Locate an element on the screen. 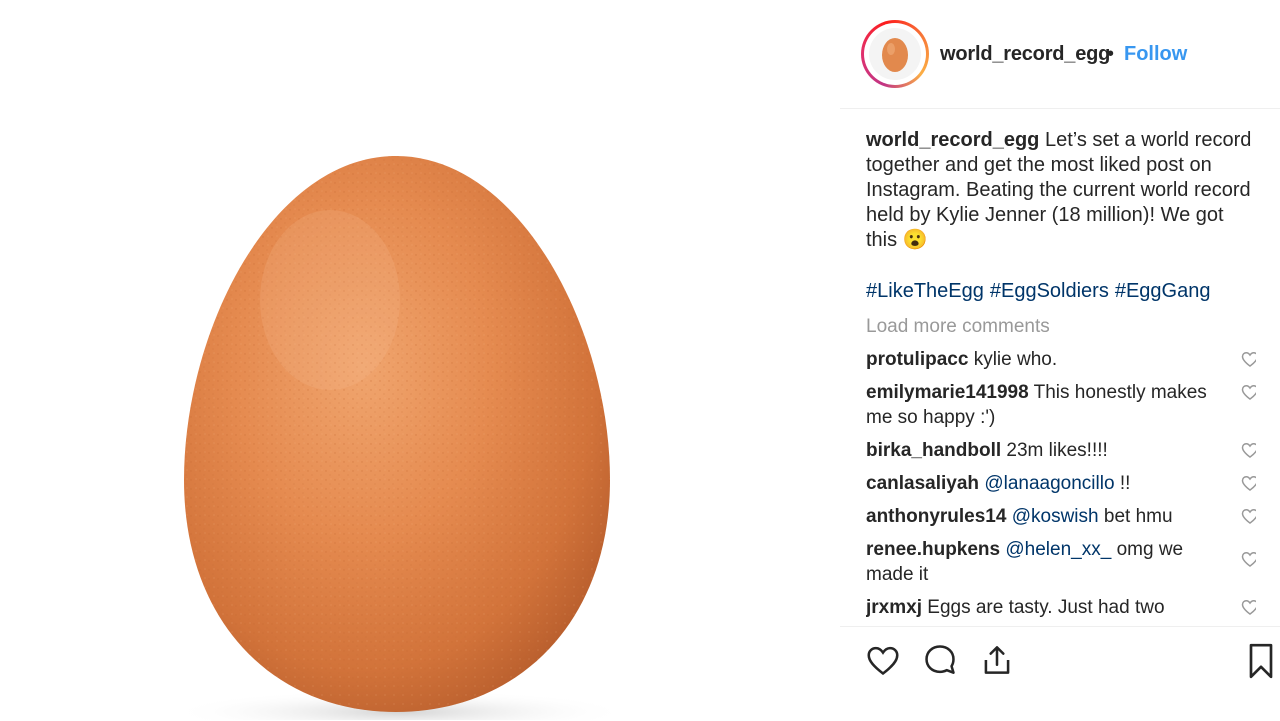  comment-text: bet hmu is located at coordinates (1138, 516).